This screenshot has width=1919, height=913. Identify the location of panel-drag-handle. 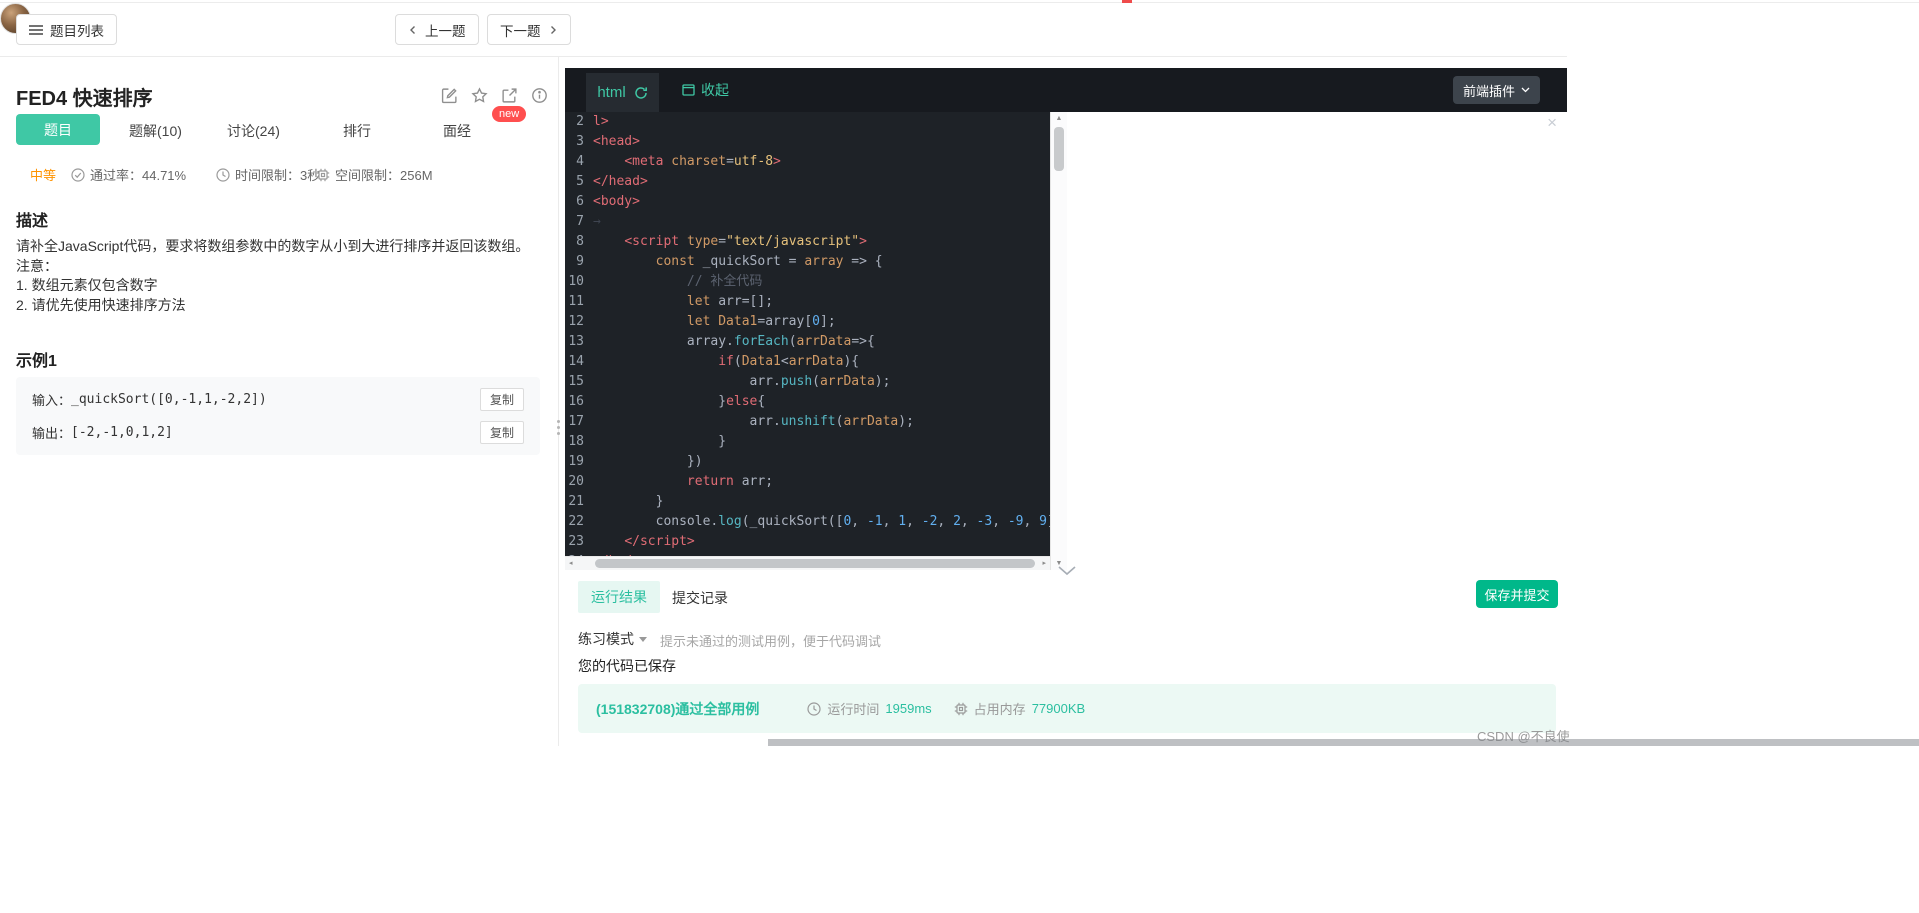
(558, 427).